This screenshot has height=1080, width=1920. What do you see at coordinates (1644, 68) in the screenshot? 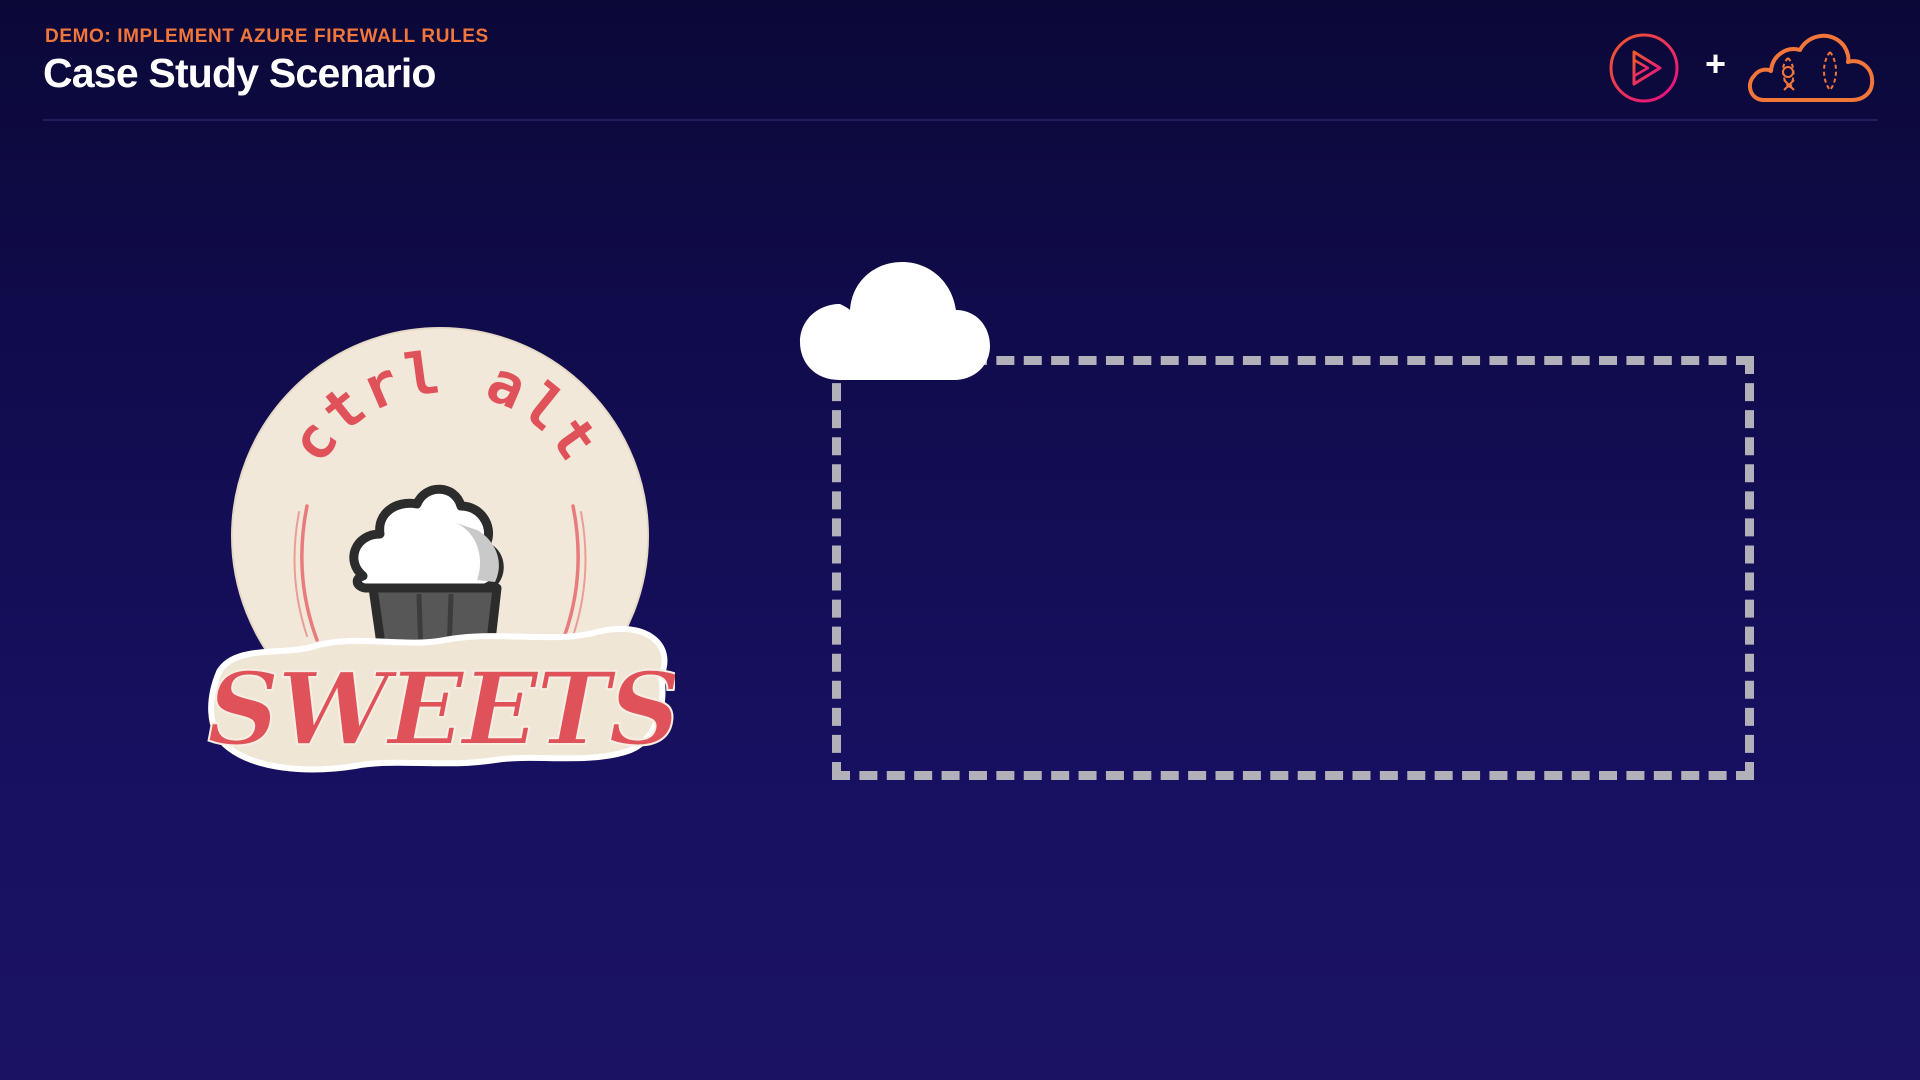
I see `play-logo-icon` at bounding box center [1644, 68].